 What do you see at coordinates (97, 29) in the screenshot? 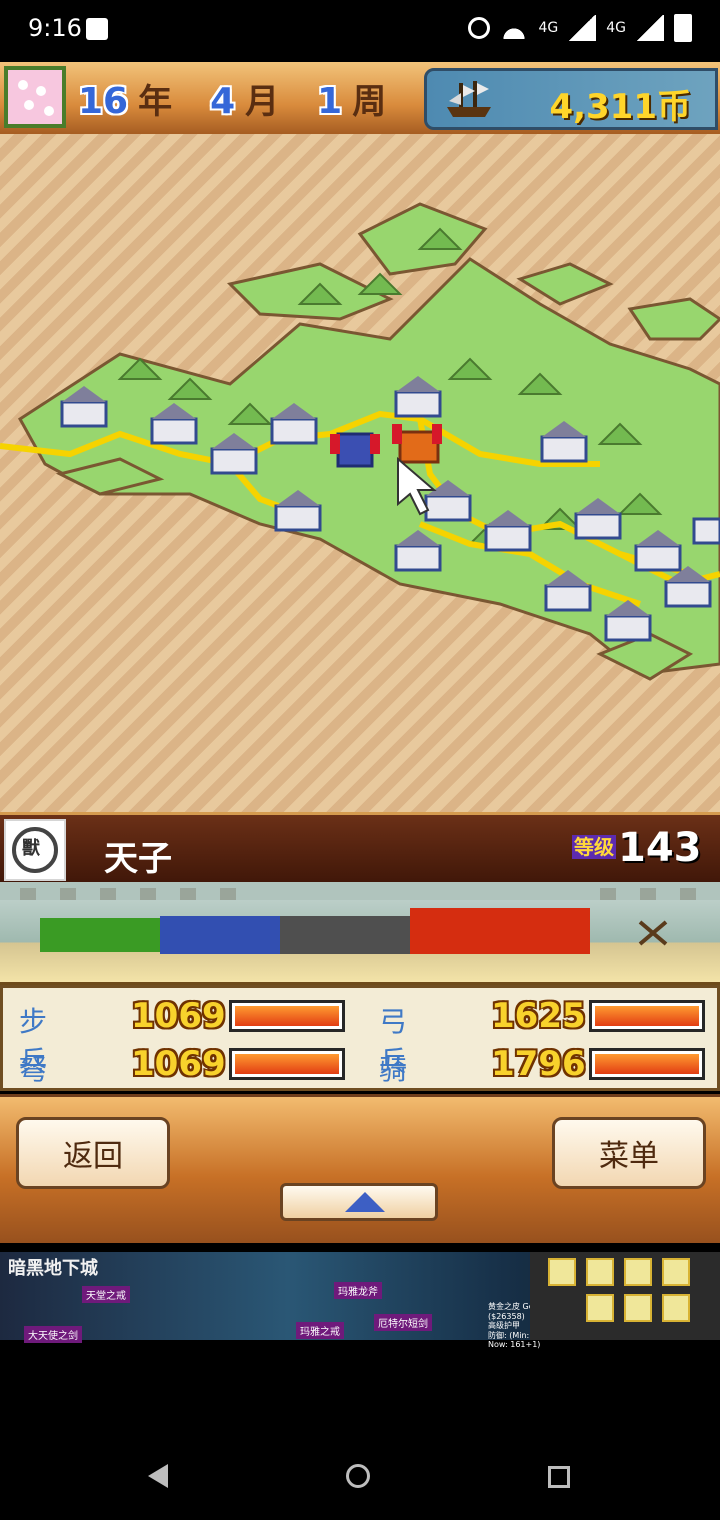
I see `image-notification-icon` at bounding box center [97, 29].